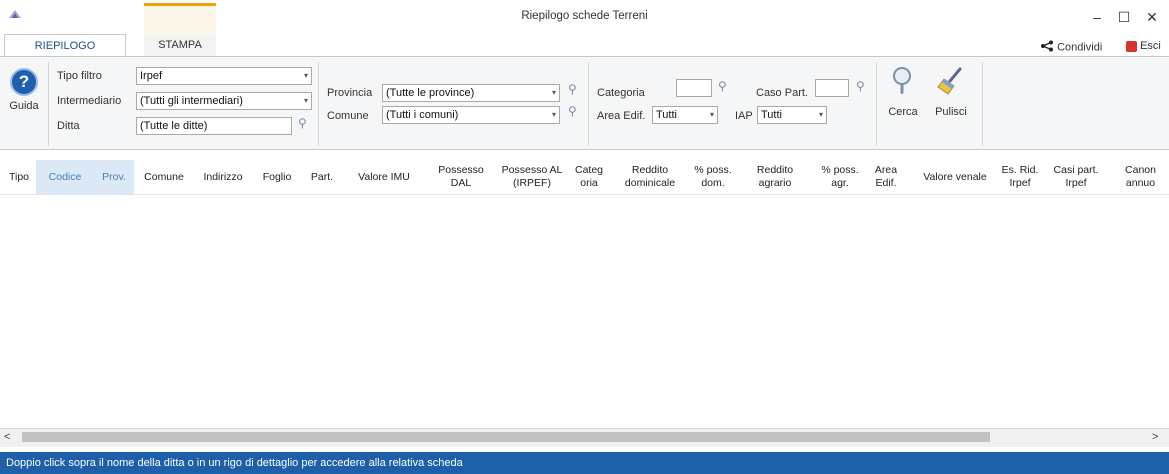 The width and height of the screenshot is (1169, 474). What do you see at coordinates (79, 76) in the screenshot?
I see `tipo-filtro-label: Tipo filtro` at bounding box center [79, 76].